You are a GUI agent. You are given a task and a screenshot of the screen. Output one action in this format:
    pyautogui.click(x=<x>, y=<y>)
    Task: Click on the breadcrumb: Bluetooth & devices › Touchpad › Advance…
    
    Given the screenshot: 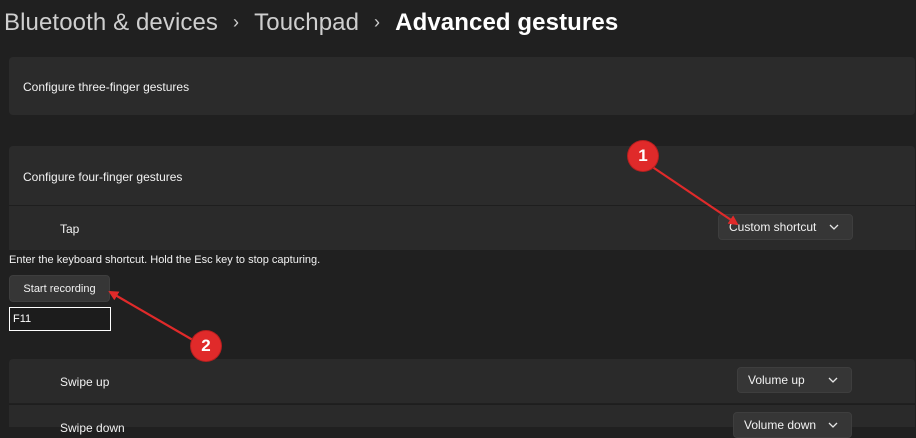 What is the action you would take?
    pyautogui.click(x=311, y=23)
    